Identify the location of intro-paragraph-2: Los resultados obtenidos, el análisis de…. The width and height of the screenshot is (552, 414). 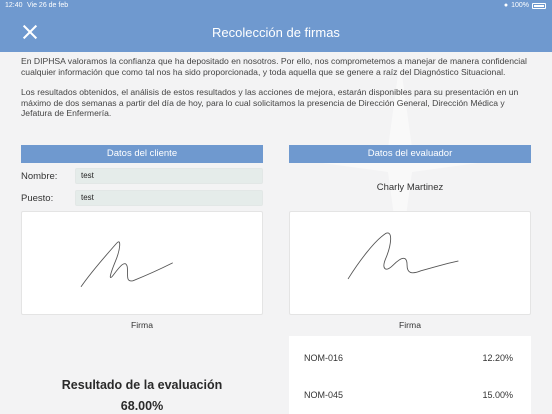
(270, 103).